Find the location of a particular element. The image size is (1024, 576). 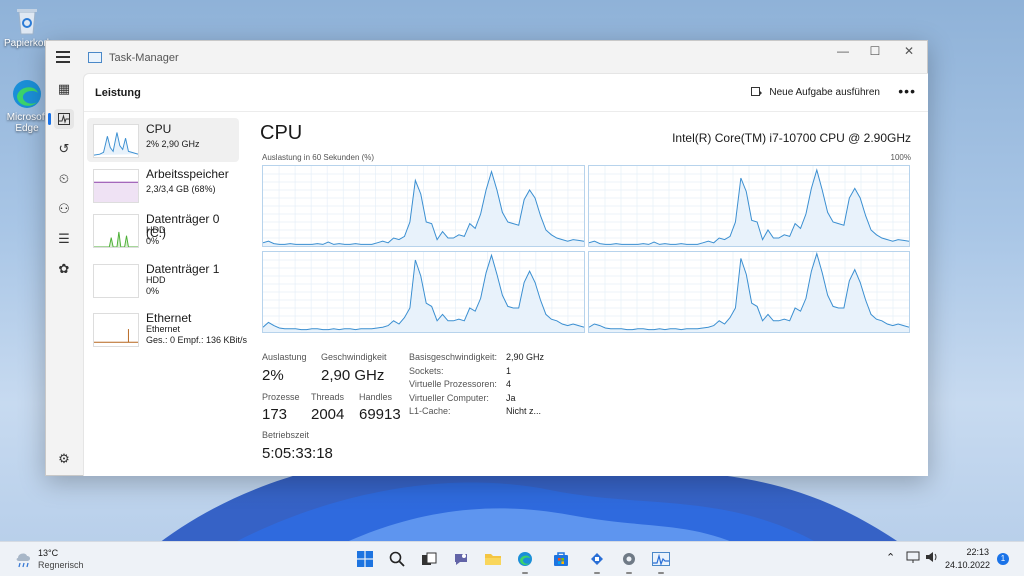

resource-detail: Ethernet is located at coordinates (163, 329).